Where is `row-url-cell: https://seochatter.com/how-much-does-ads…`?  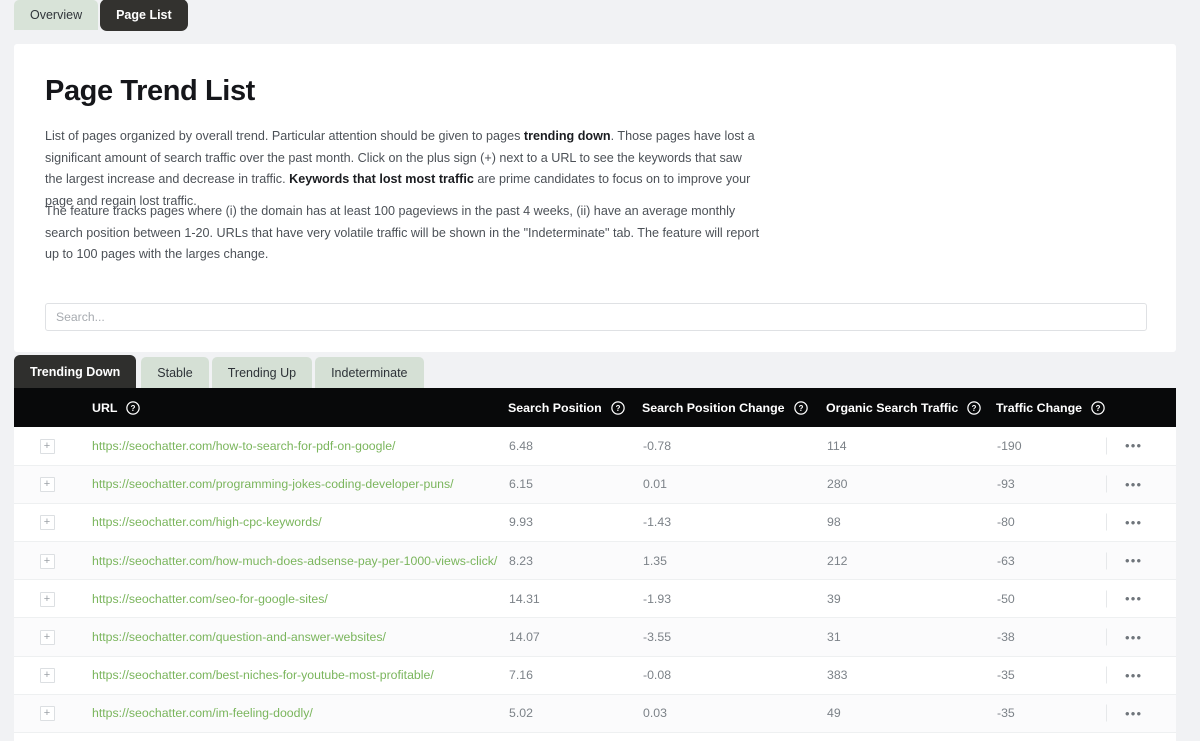
row-url-cell: https://seochatter.com/how-much-does-ads… is located at coordinates (294, 561).